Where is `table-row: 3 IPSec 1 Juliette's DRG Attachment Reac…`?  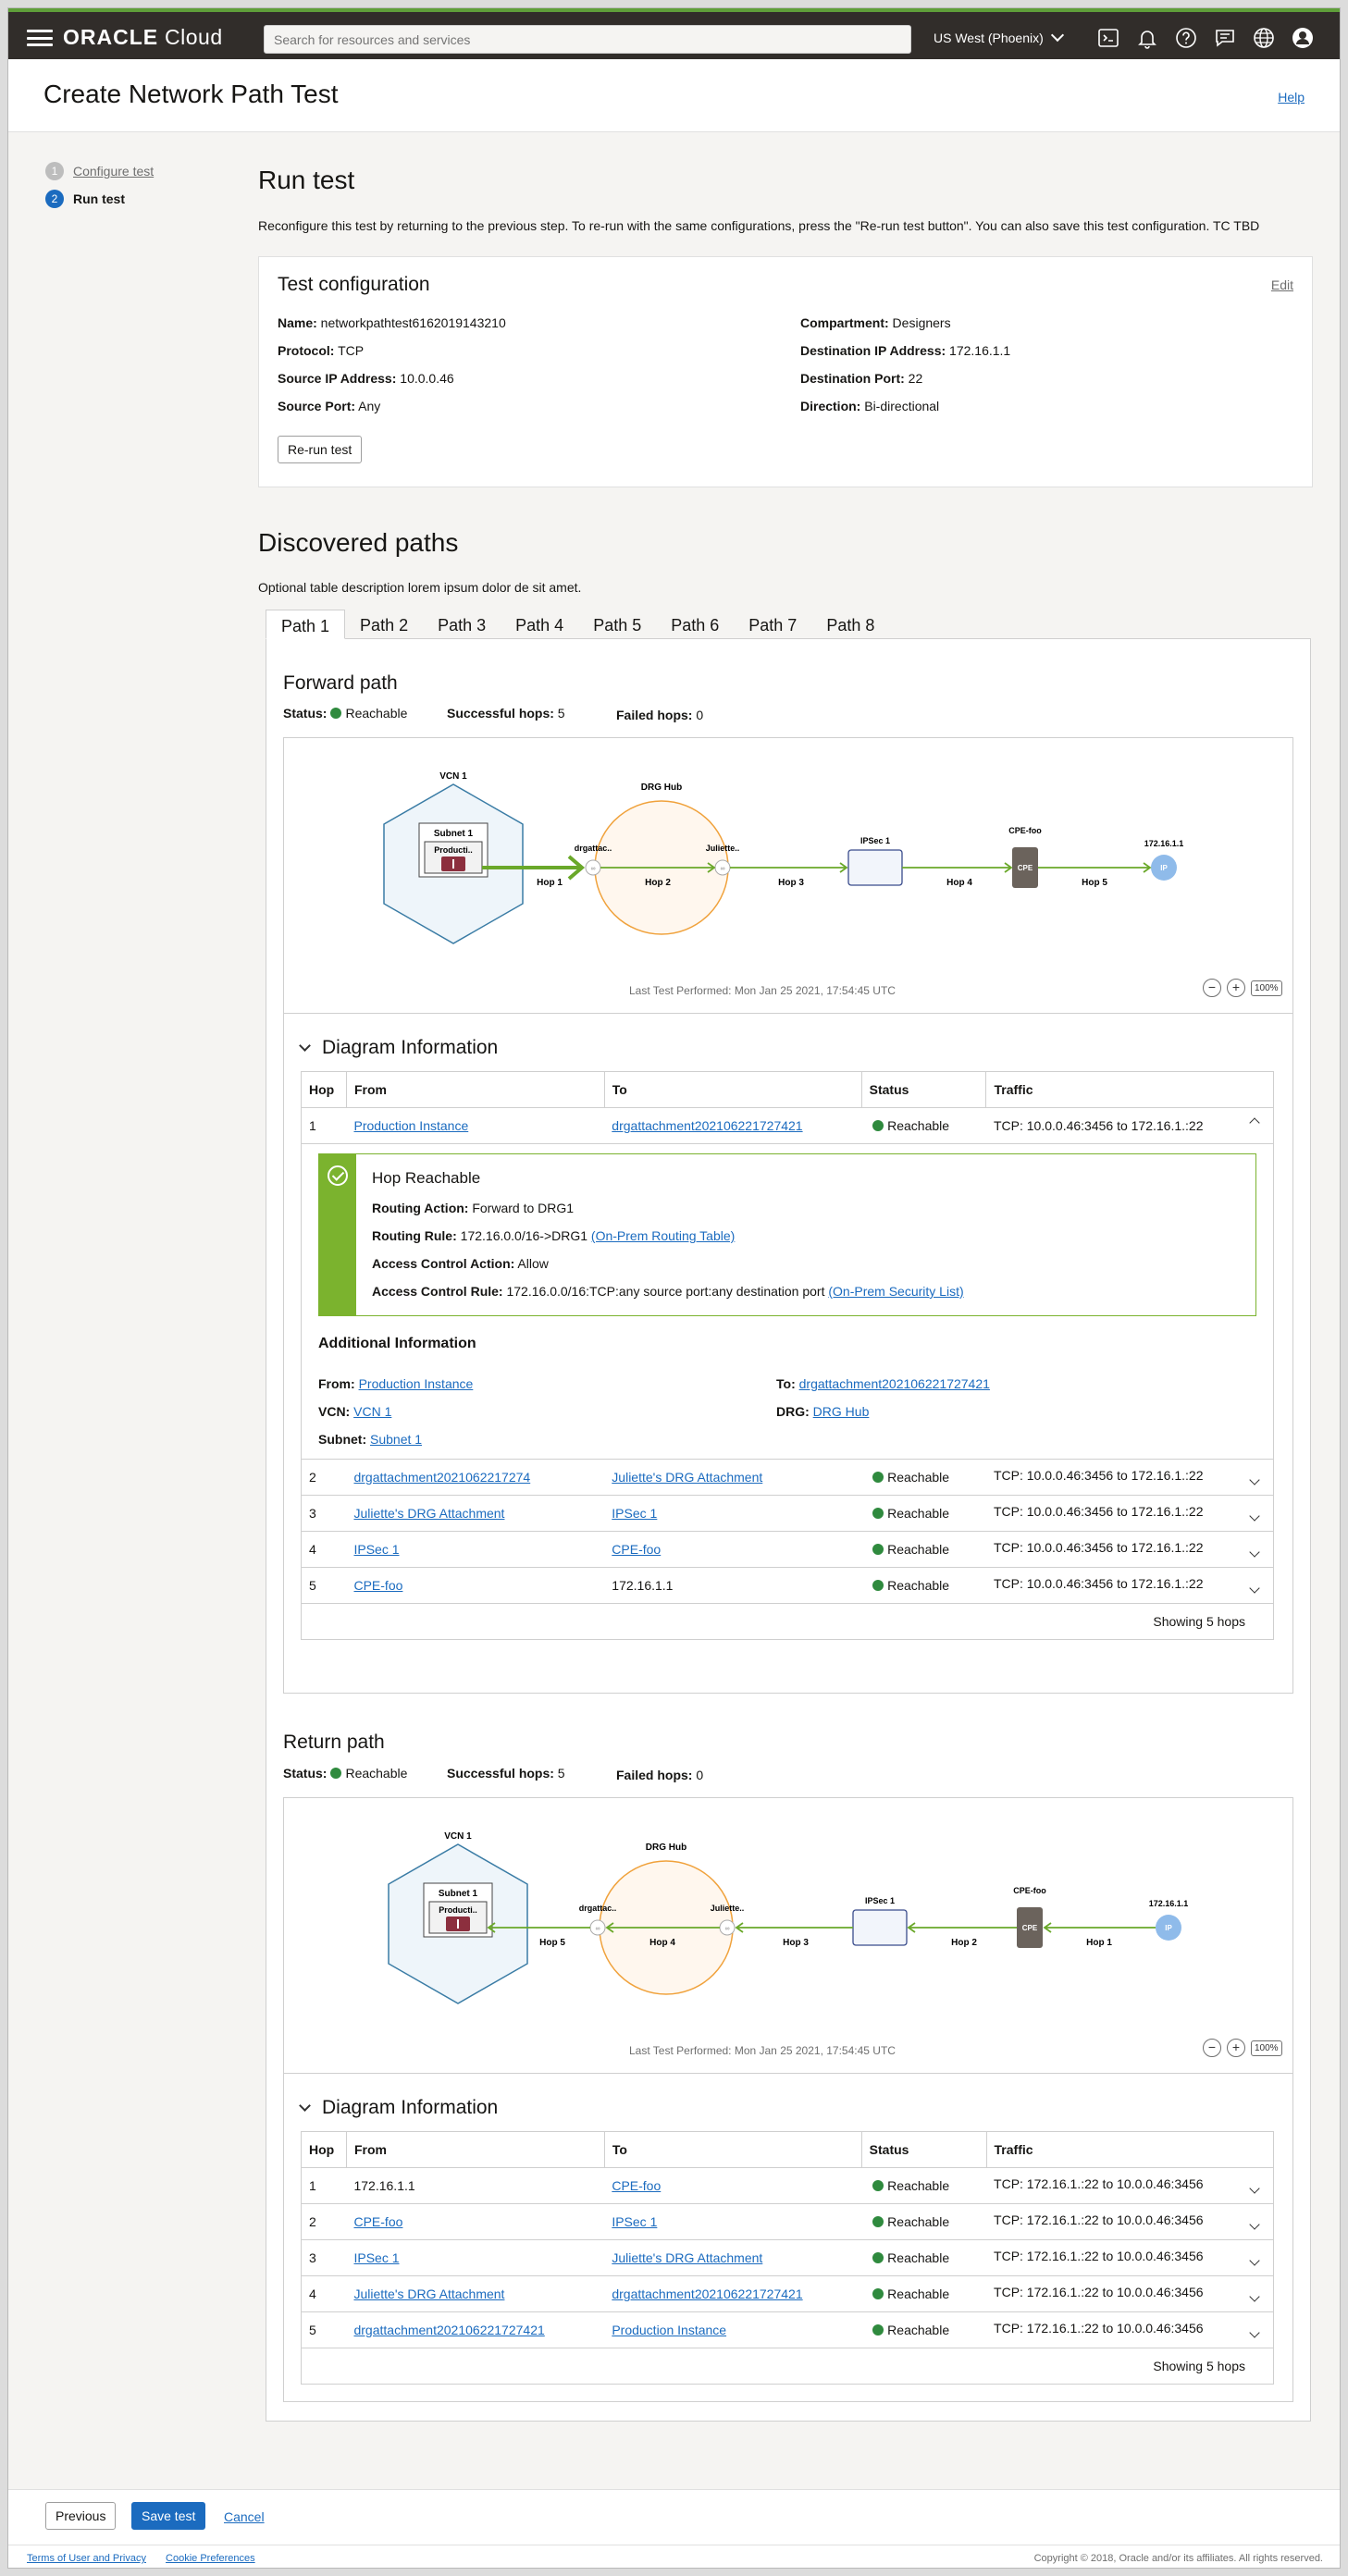 table-row: 3 IPSec 1 Juliette's DRG Attachment Reac… is located at coordinates (788, 2257).